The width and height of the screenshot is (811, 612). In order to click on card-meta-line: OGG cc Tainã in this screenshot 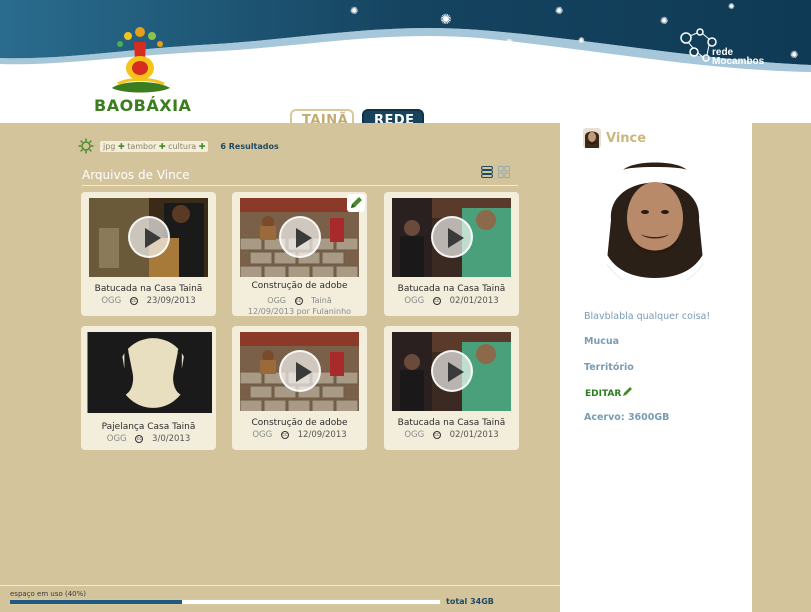, I will do `click(299, 300)`.